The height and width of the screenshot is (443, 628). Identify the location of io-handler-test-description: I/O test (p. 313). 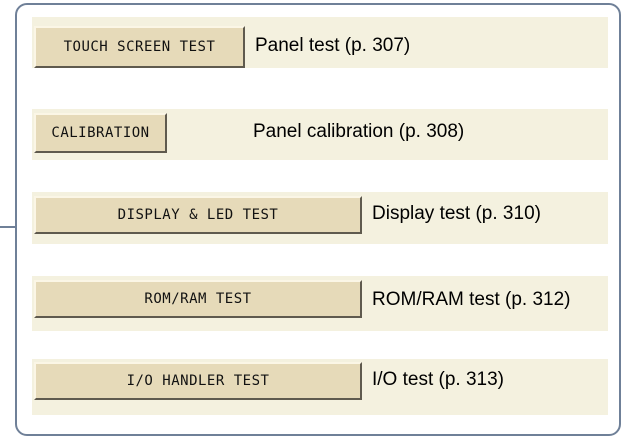
(438, 379).